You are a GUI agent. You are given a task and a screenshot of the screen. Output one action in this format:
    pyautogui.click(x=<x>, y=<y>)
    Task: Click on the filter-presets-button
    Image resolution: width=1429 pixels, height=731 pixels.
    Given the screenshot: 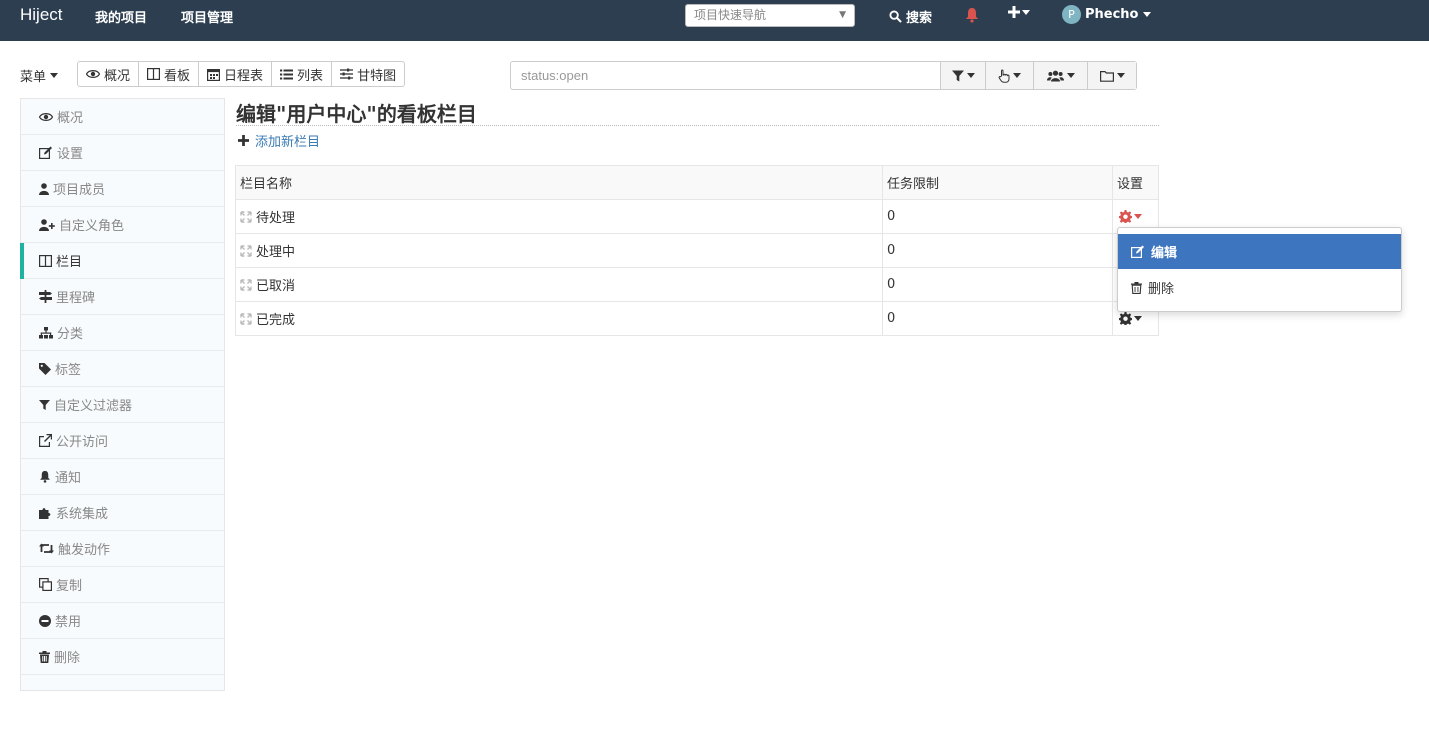 What is the action you would take?
    pyautogui.click(x=962, y=75)
    